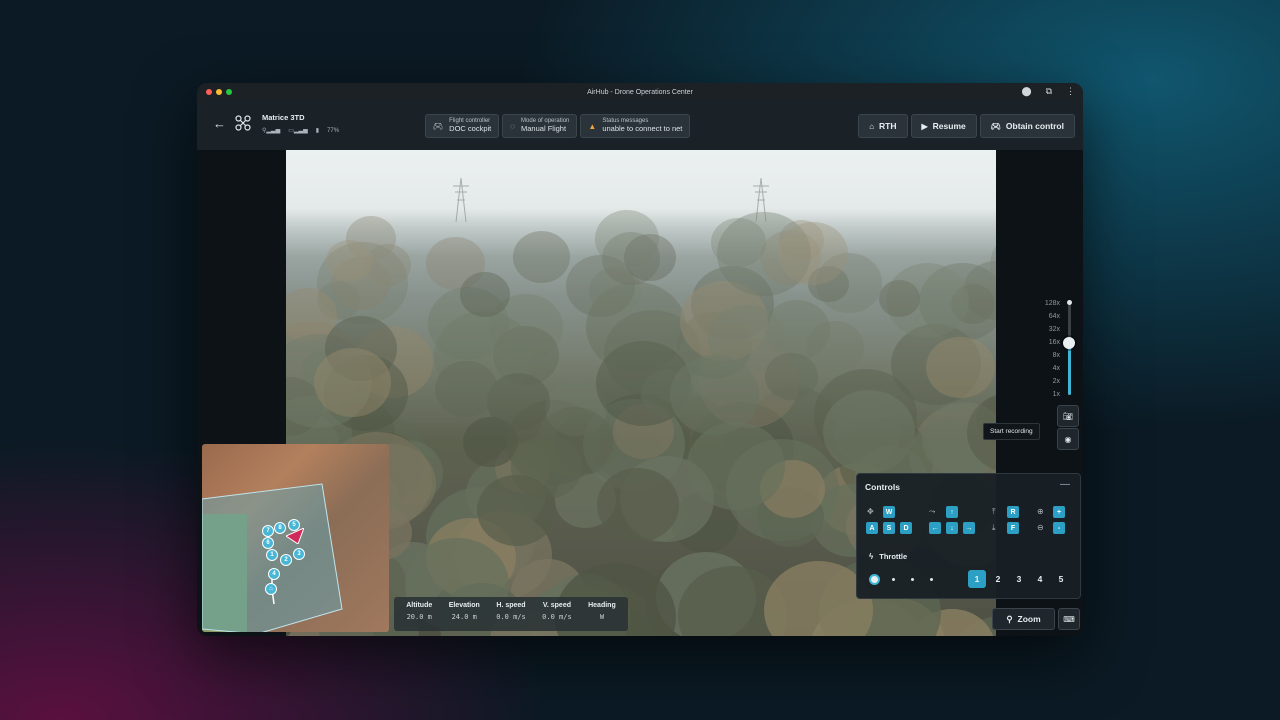 The height and width of the screenshot is (720, 1280). I want to click on key-r: R, so click(1013, 512).